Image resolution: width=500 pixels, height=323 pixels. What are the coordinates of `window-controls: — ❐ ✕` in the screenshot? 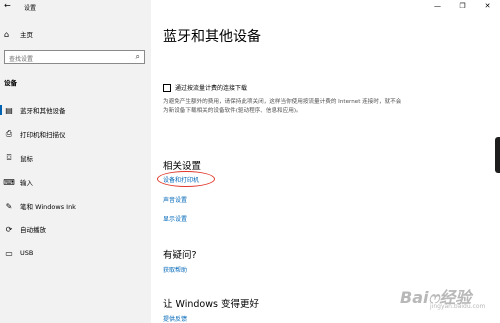 It's located at (462, 7).